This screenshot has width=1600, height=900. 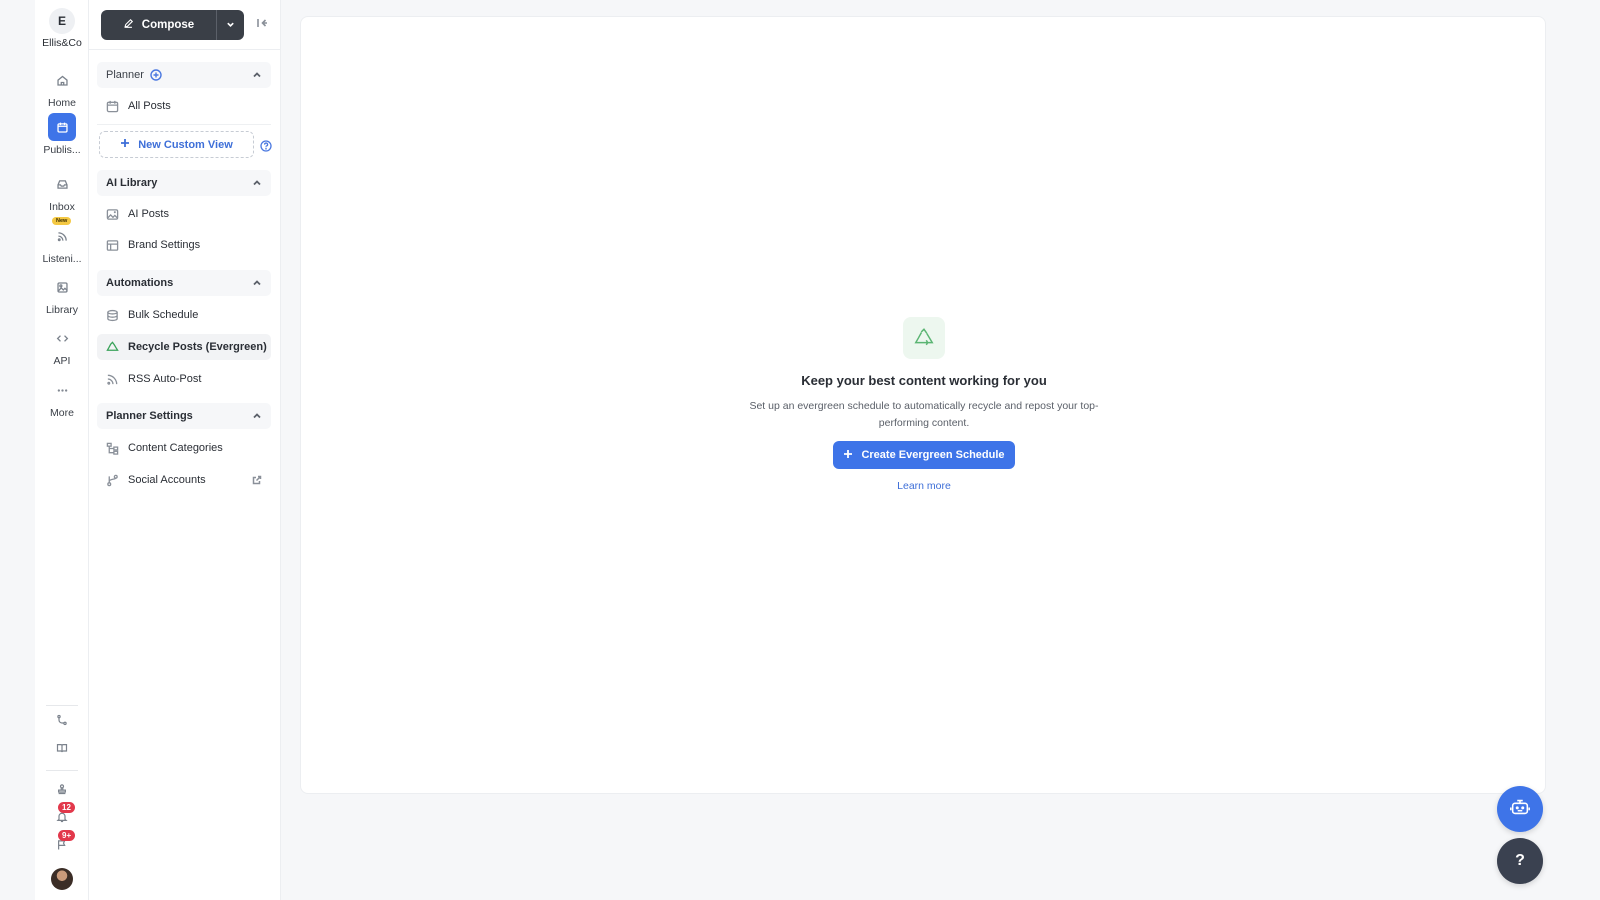 What do you see at coordinates (61, 103) in the screenshot?
I see `rail-label-home: Home` at bounding box center [61, 103].